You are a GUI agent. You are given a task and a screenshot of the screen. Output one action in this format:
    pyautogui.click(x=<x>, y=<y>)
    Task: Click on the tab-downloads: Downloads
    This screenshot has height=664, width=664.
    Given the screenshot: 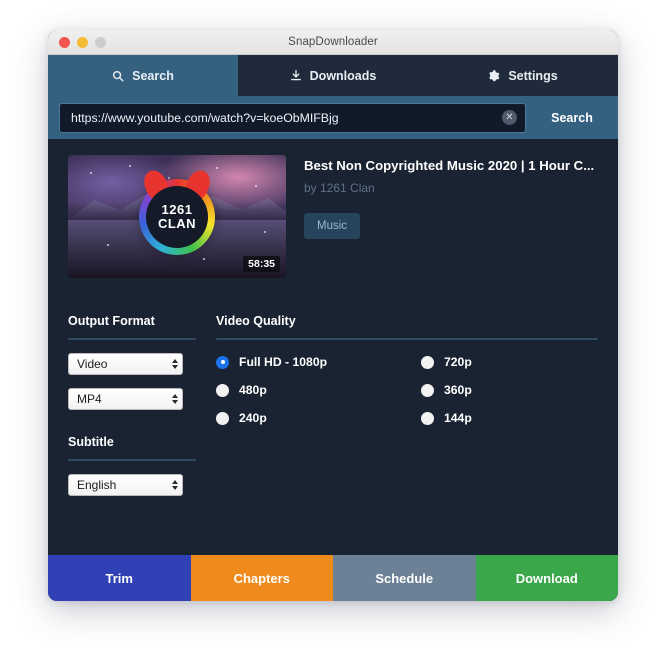 What is the action you would take?
    pyautogui.click(x=333, y=75)
    